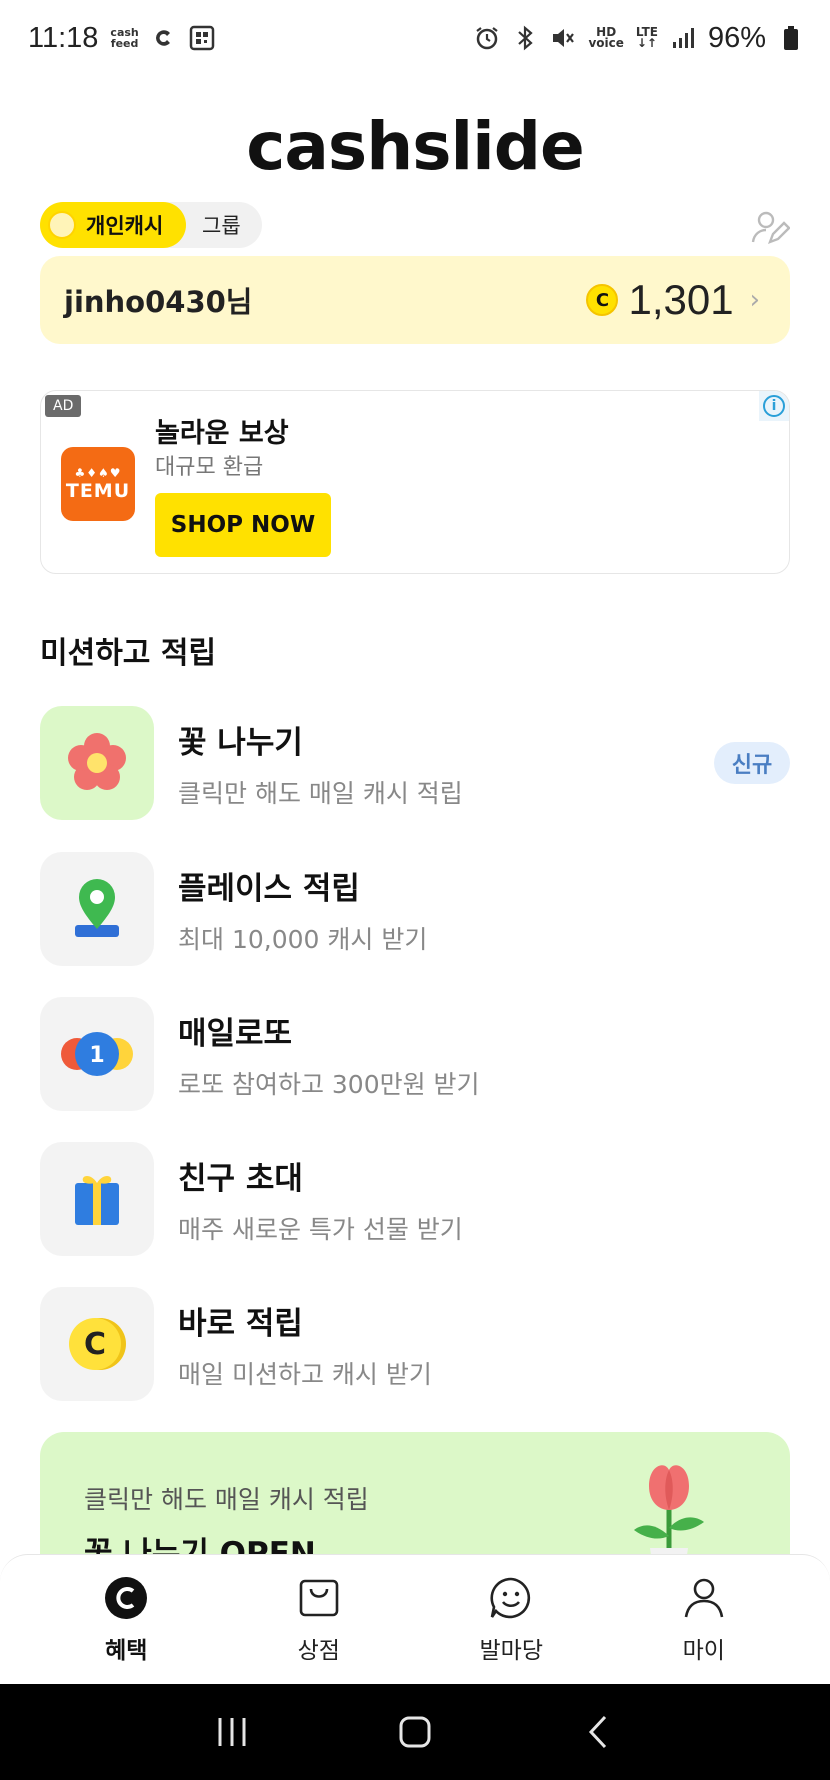  I want to click on nav-label: 혜택, so click(126, 1650).